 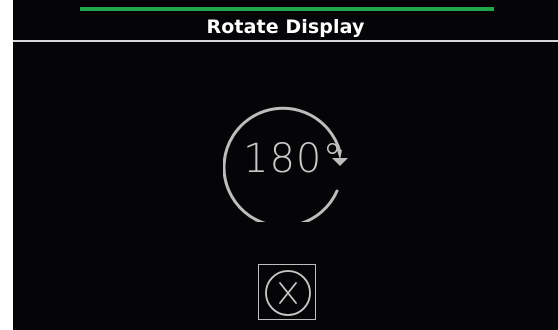 I want to click on close-circle-icon, so click(x=288, y=293).